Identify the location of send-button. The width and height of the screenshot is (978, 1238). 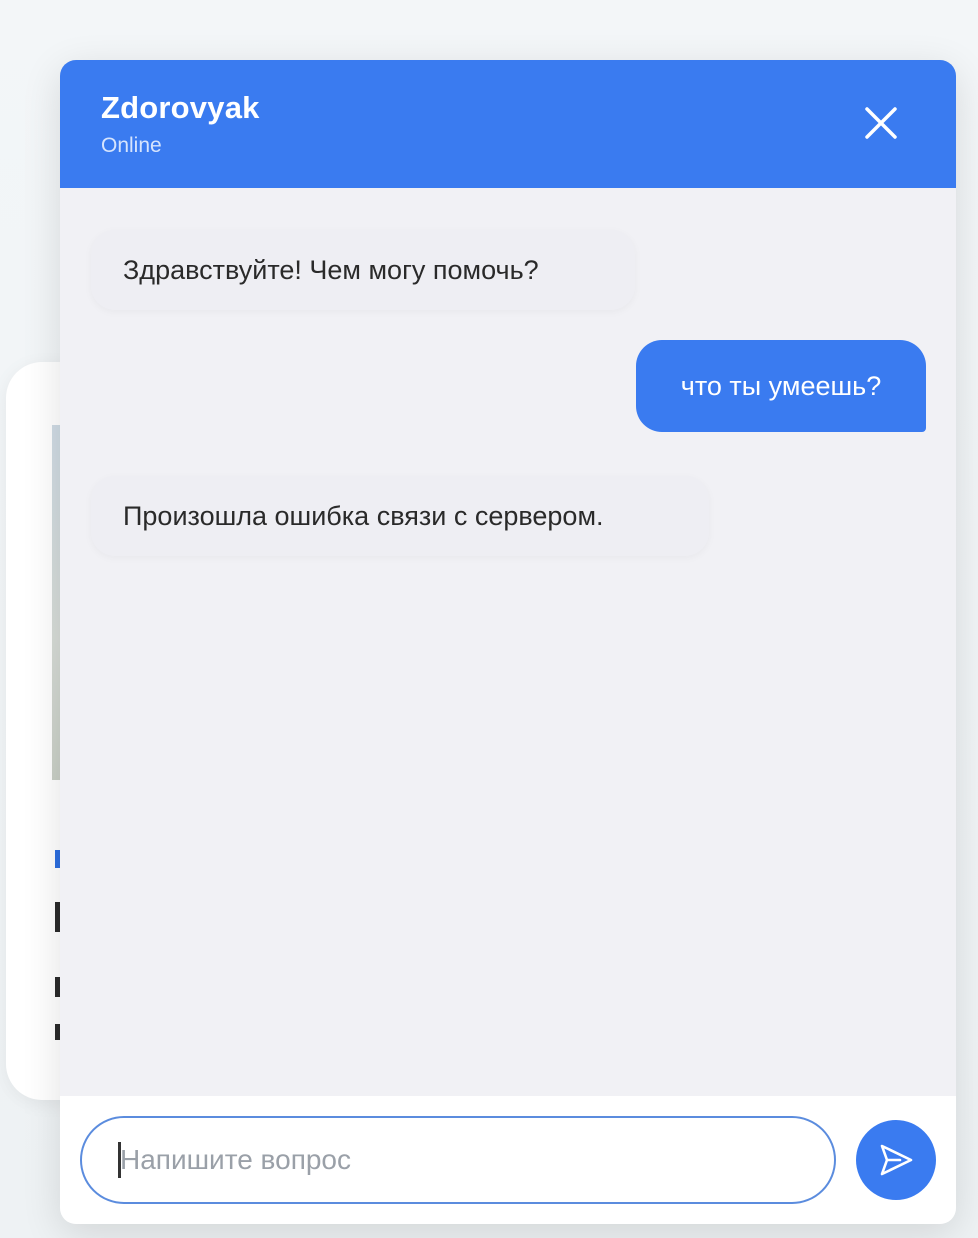
(896, 1160).